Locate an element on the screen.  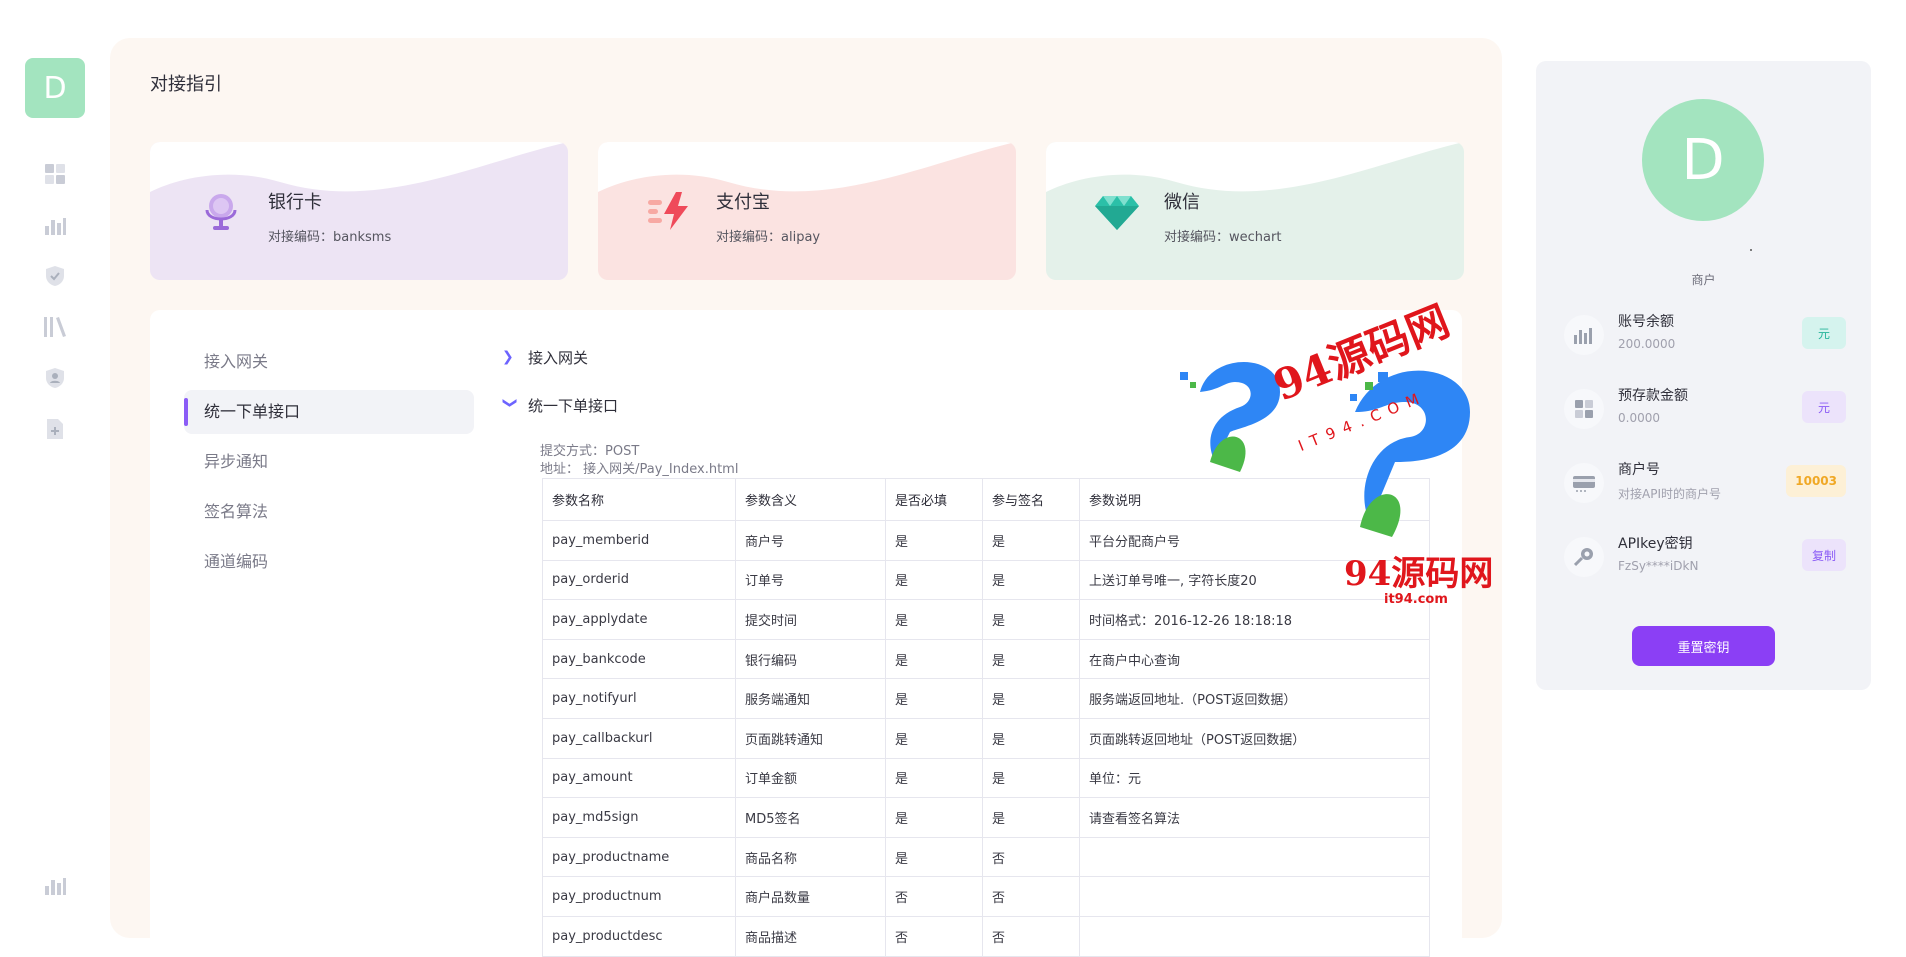
accordion-unified-order: ❯ 统一下单接口 is located at coordinates (560, 405).